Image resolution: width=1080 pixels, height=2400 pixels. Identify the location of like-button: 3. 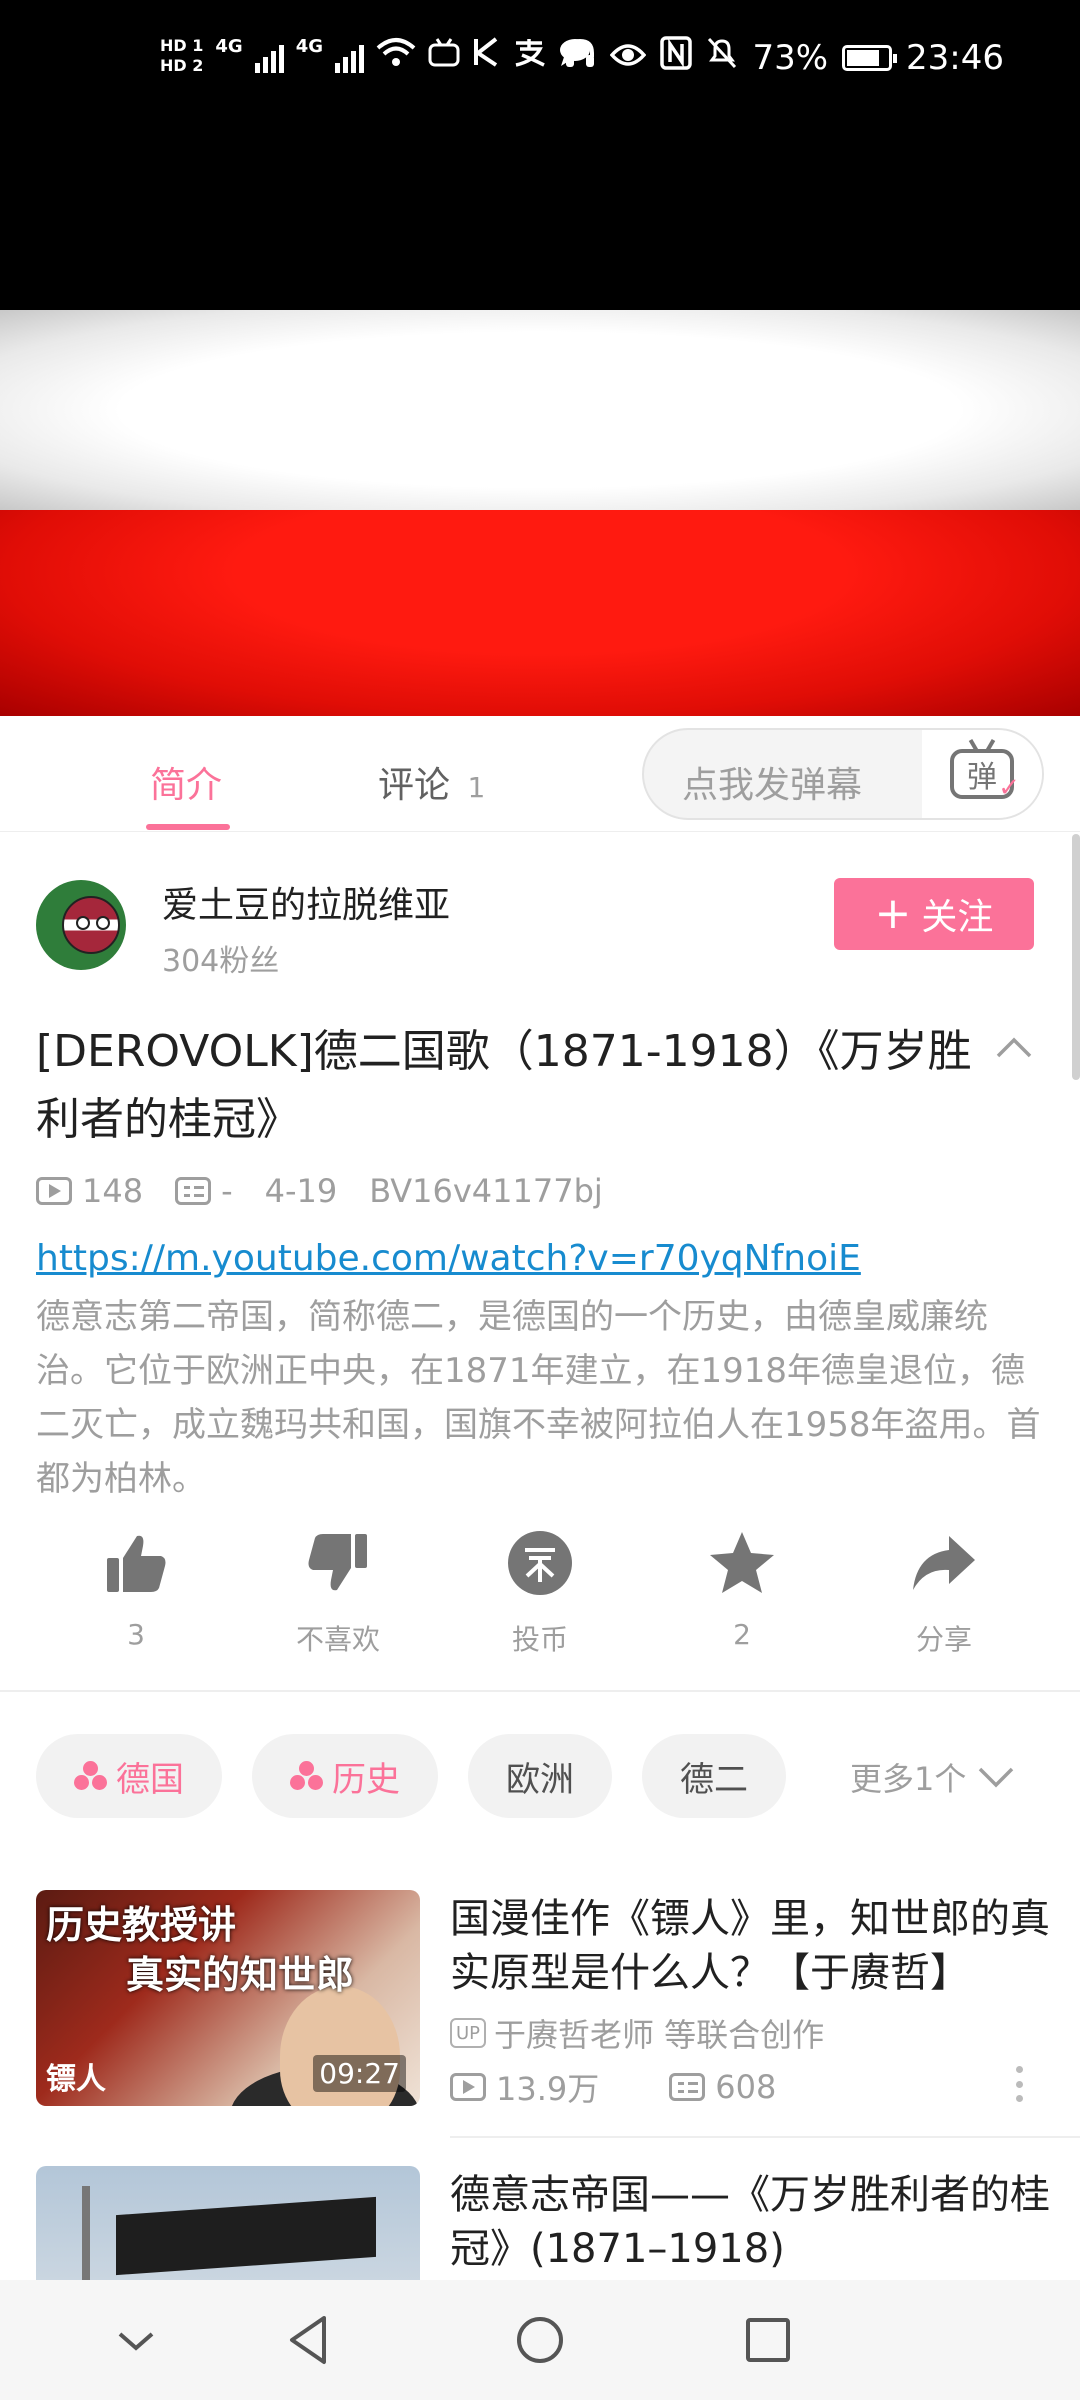
(136, 1589).